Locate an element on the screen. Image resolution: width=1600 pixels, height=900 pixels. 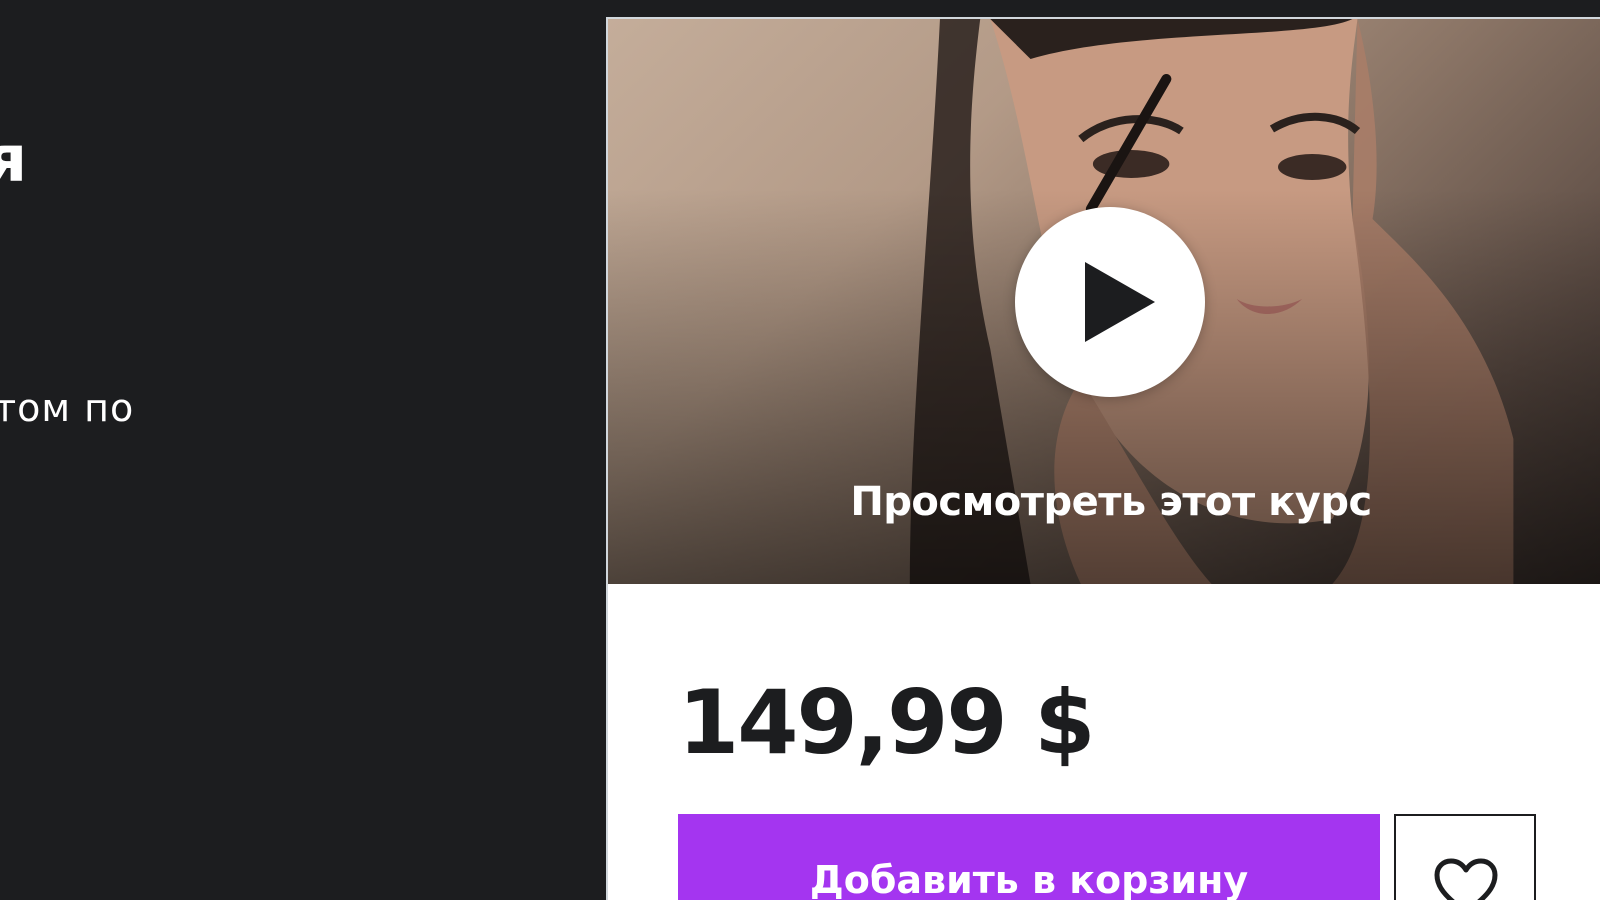
play-icon is located at coordinates (1120, 302).